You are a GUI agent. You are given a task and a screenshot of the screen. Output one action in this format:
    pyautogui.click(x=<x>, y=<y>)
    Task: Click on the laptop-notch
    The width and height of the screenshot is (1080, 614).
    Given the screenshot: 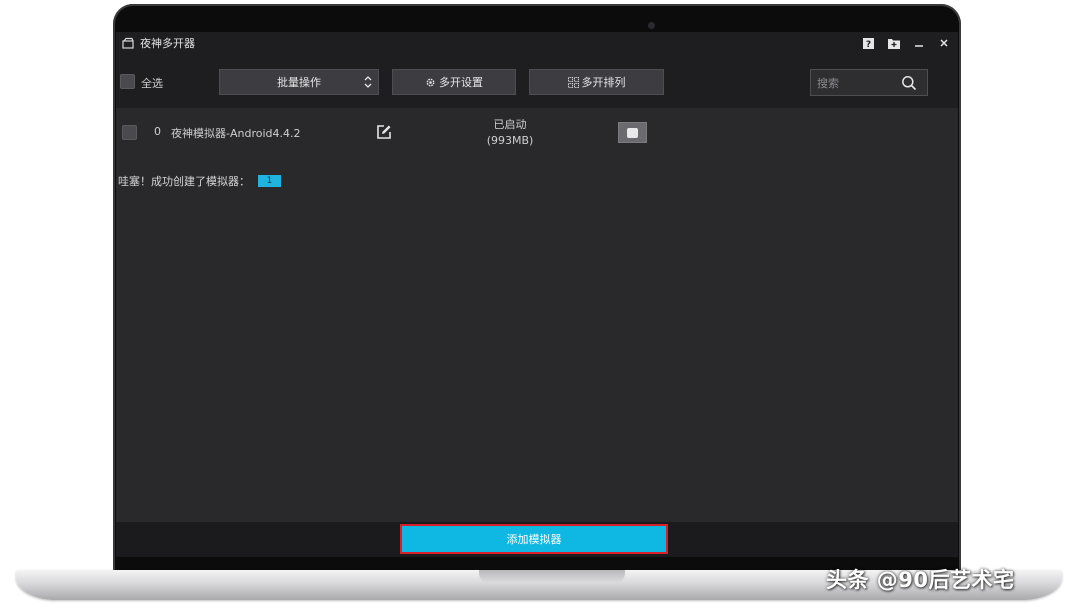 What is the action you would take?
    pyautogui.click(x=552, y=576)
    